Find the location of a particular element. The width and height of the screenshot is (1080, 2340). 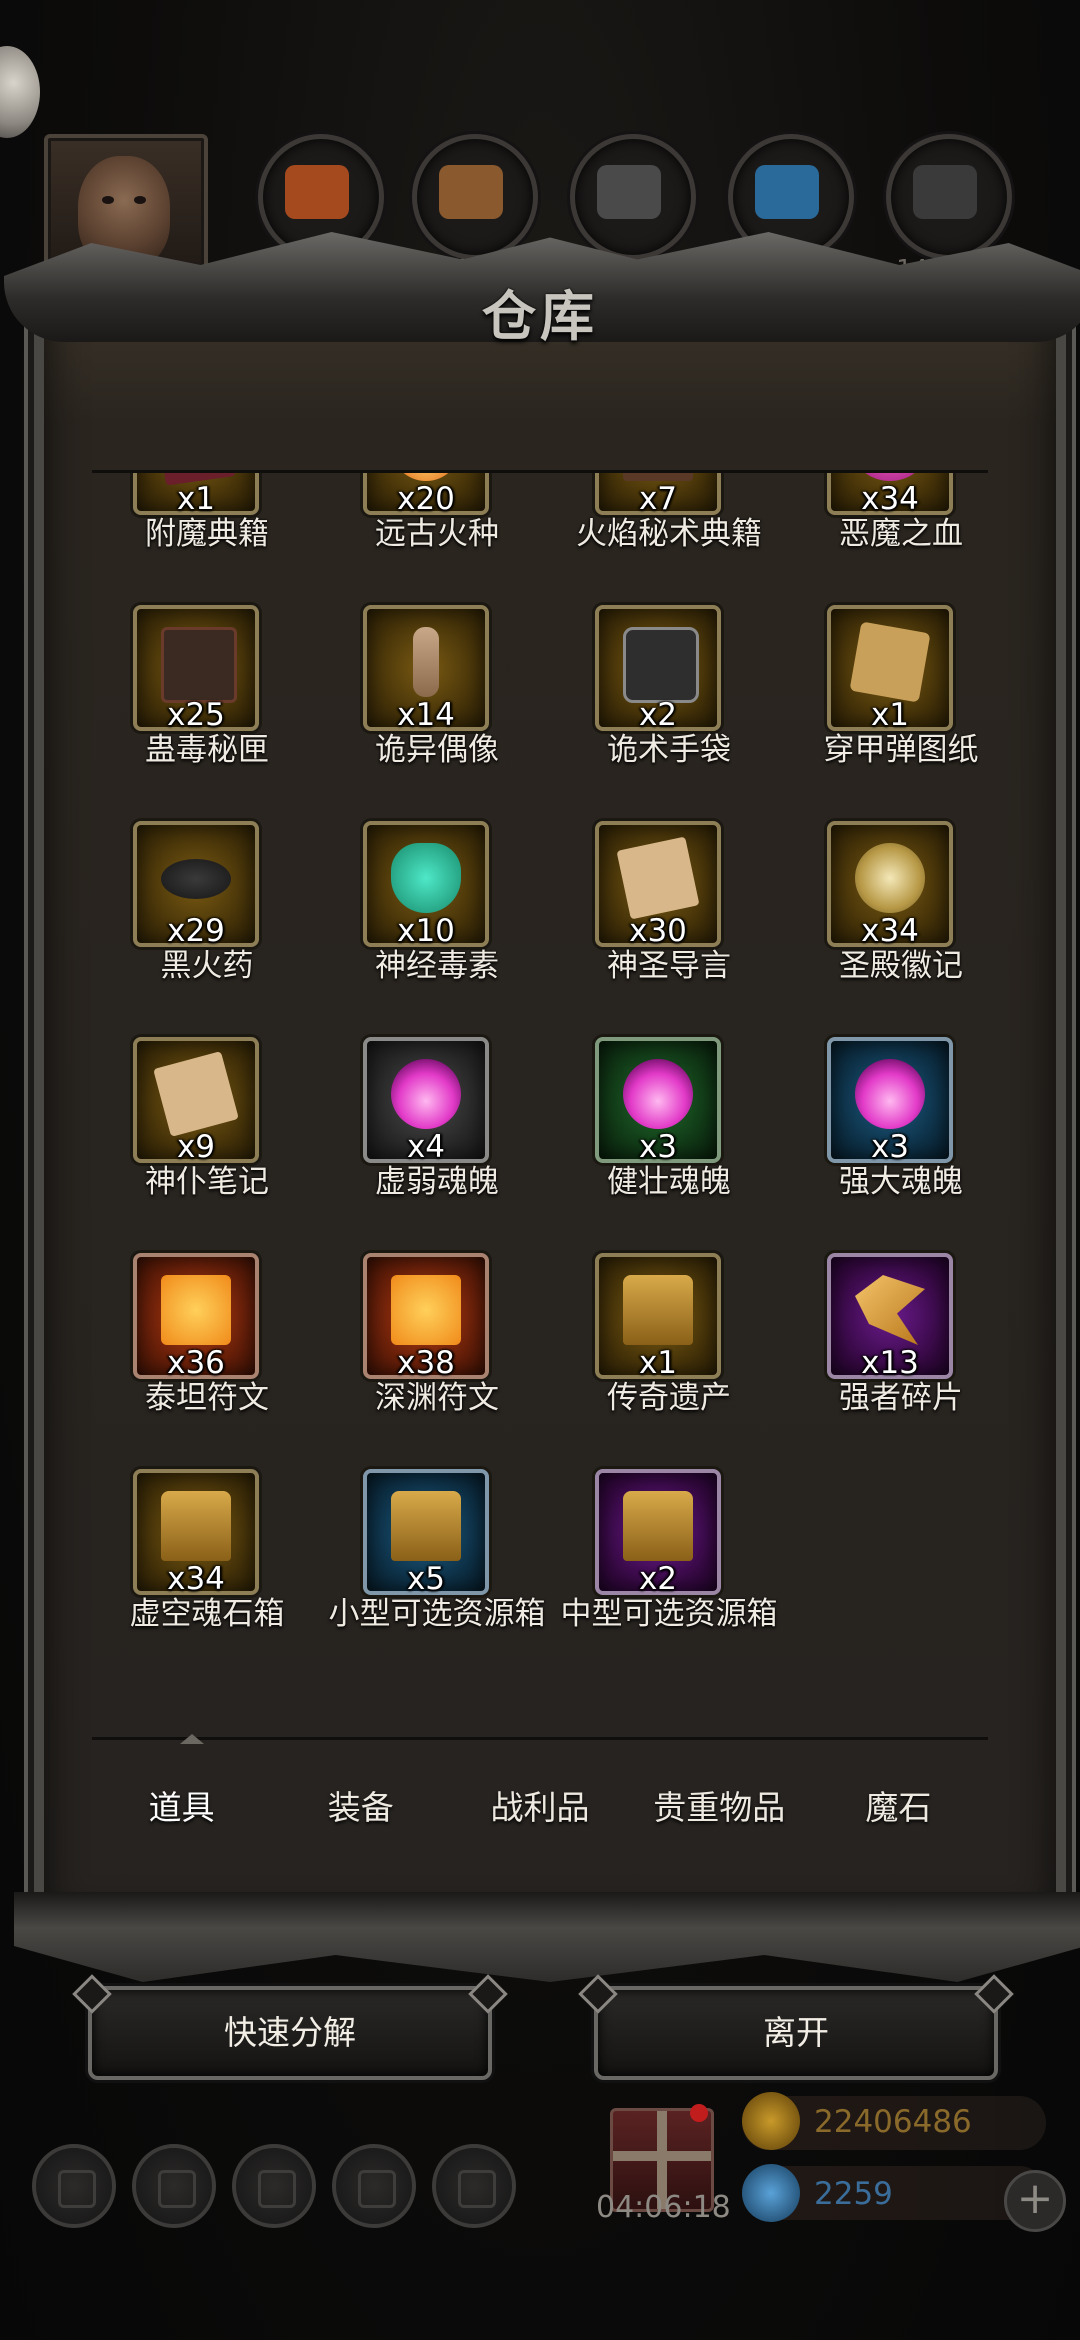

item-slot: x5 is located at coordinates (426, 1533).